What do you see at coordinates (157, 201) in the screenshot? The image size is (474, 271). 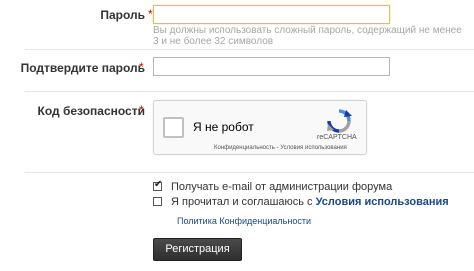 I see `terms-checkbox` at bounding box center [157, 201].